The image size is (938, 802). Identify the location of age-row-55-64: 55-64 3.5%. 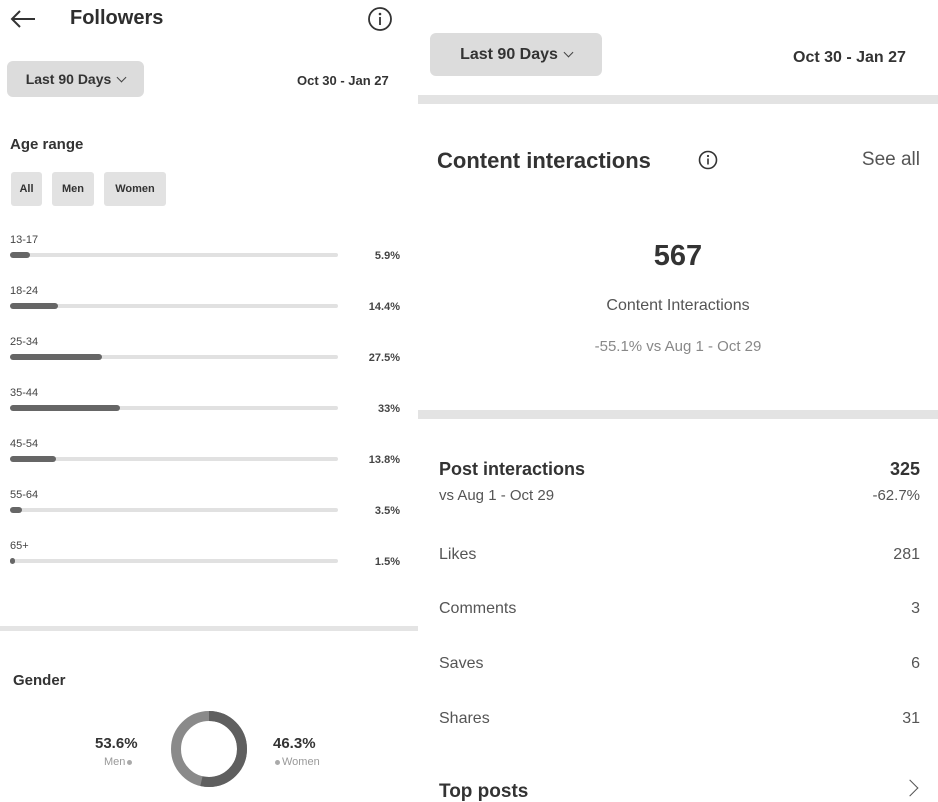
(207, 509).